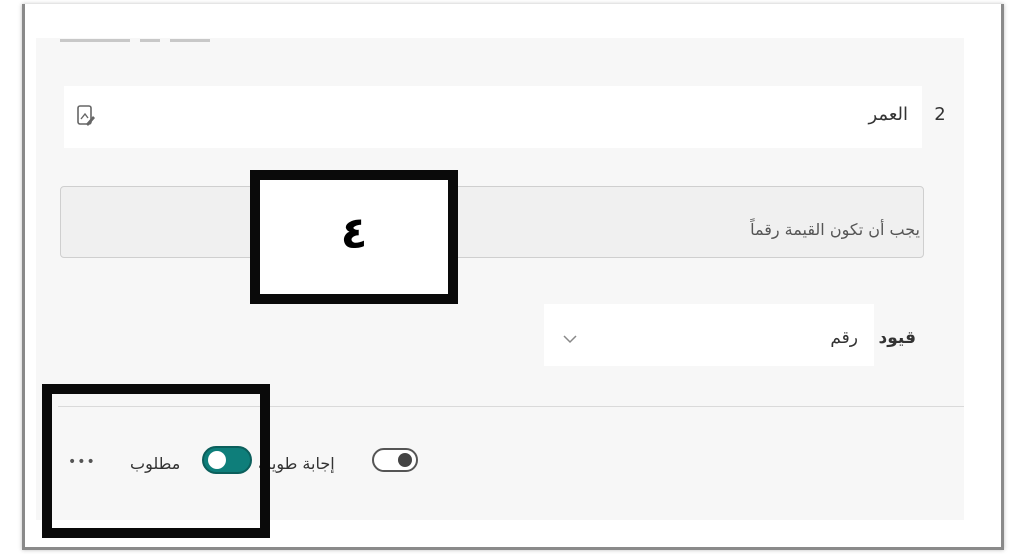 This screenshot has width=1028, height=554. Describe the element at coordinates (156, 461) in the screenshot. I see `callout-box-required` at that location.